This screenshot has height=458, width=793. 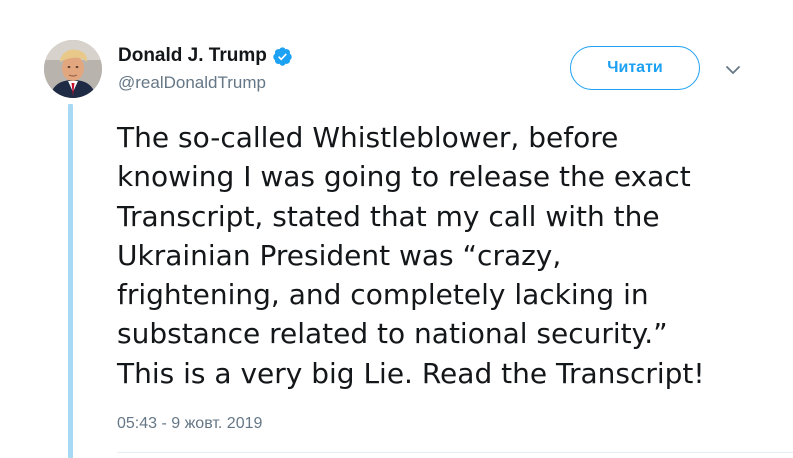 What do you see at coordinates (404, 177) in the screenshot?
I see `tweet-text-line: knowing I was going to release the exact` at bounding box center [404, 177].